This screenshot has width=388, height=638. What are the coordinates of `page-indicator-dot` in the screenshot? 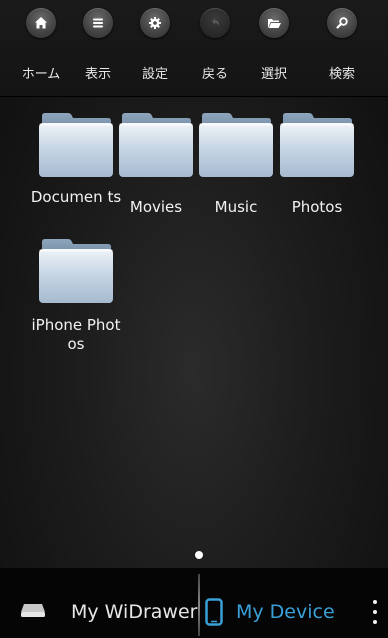 It's located at (199, 555).